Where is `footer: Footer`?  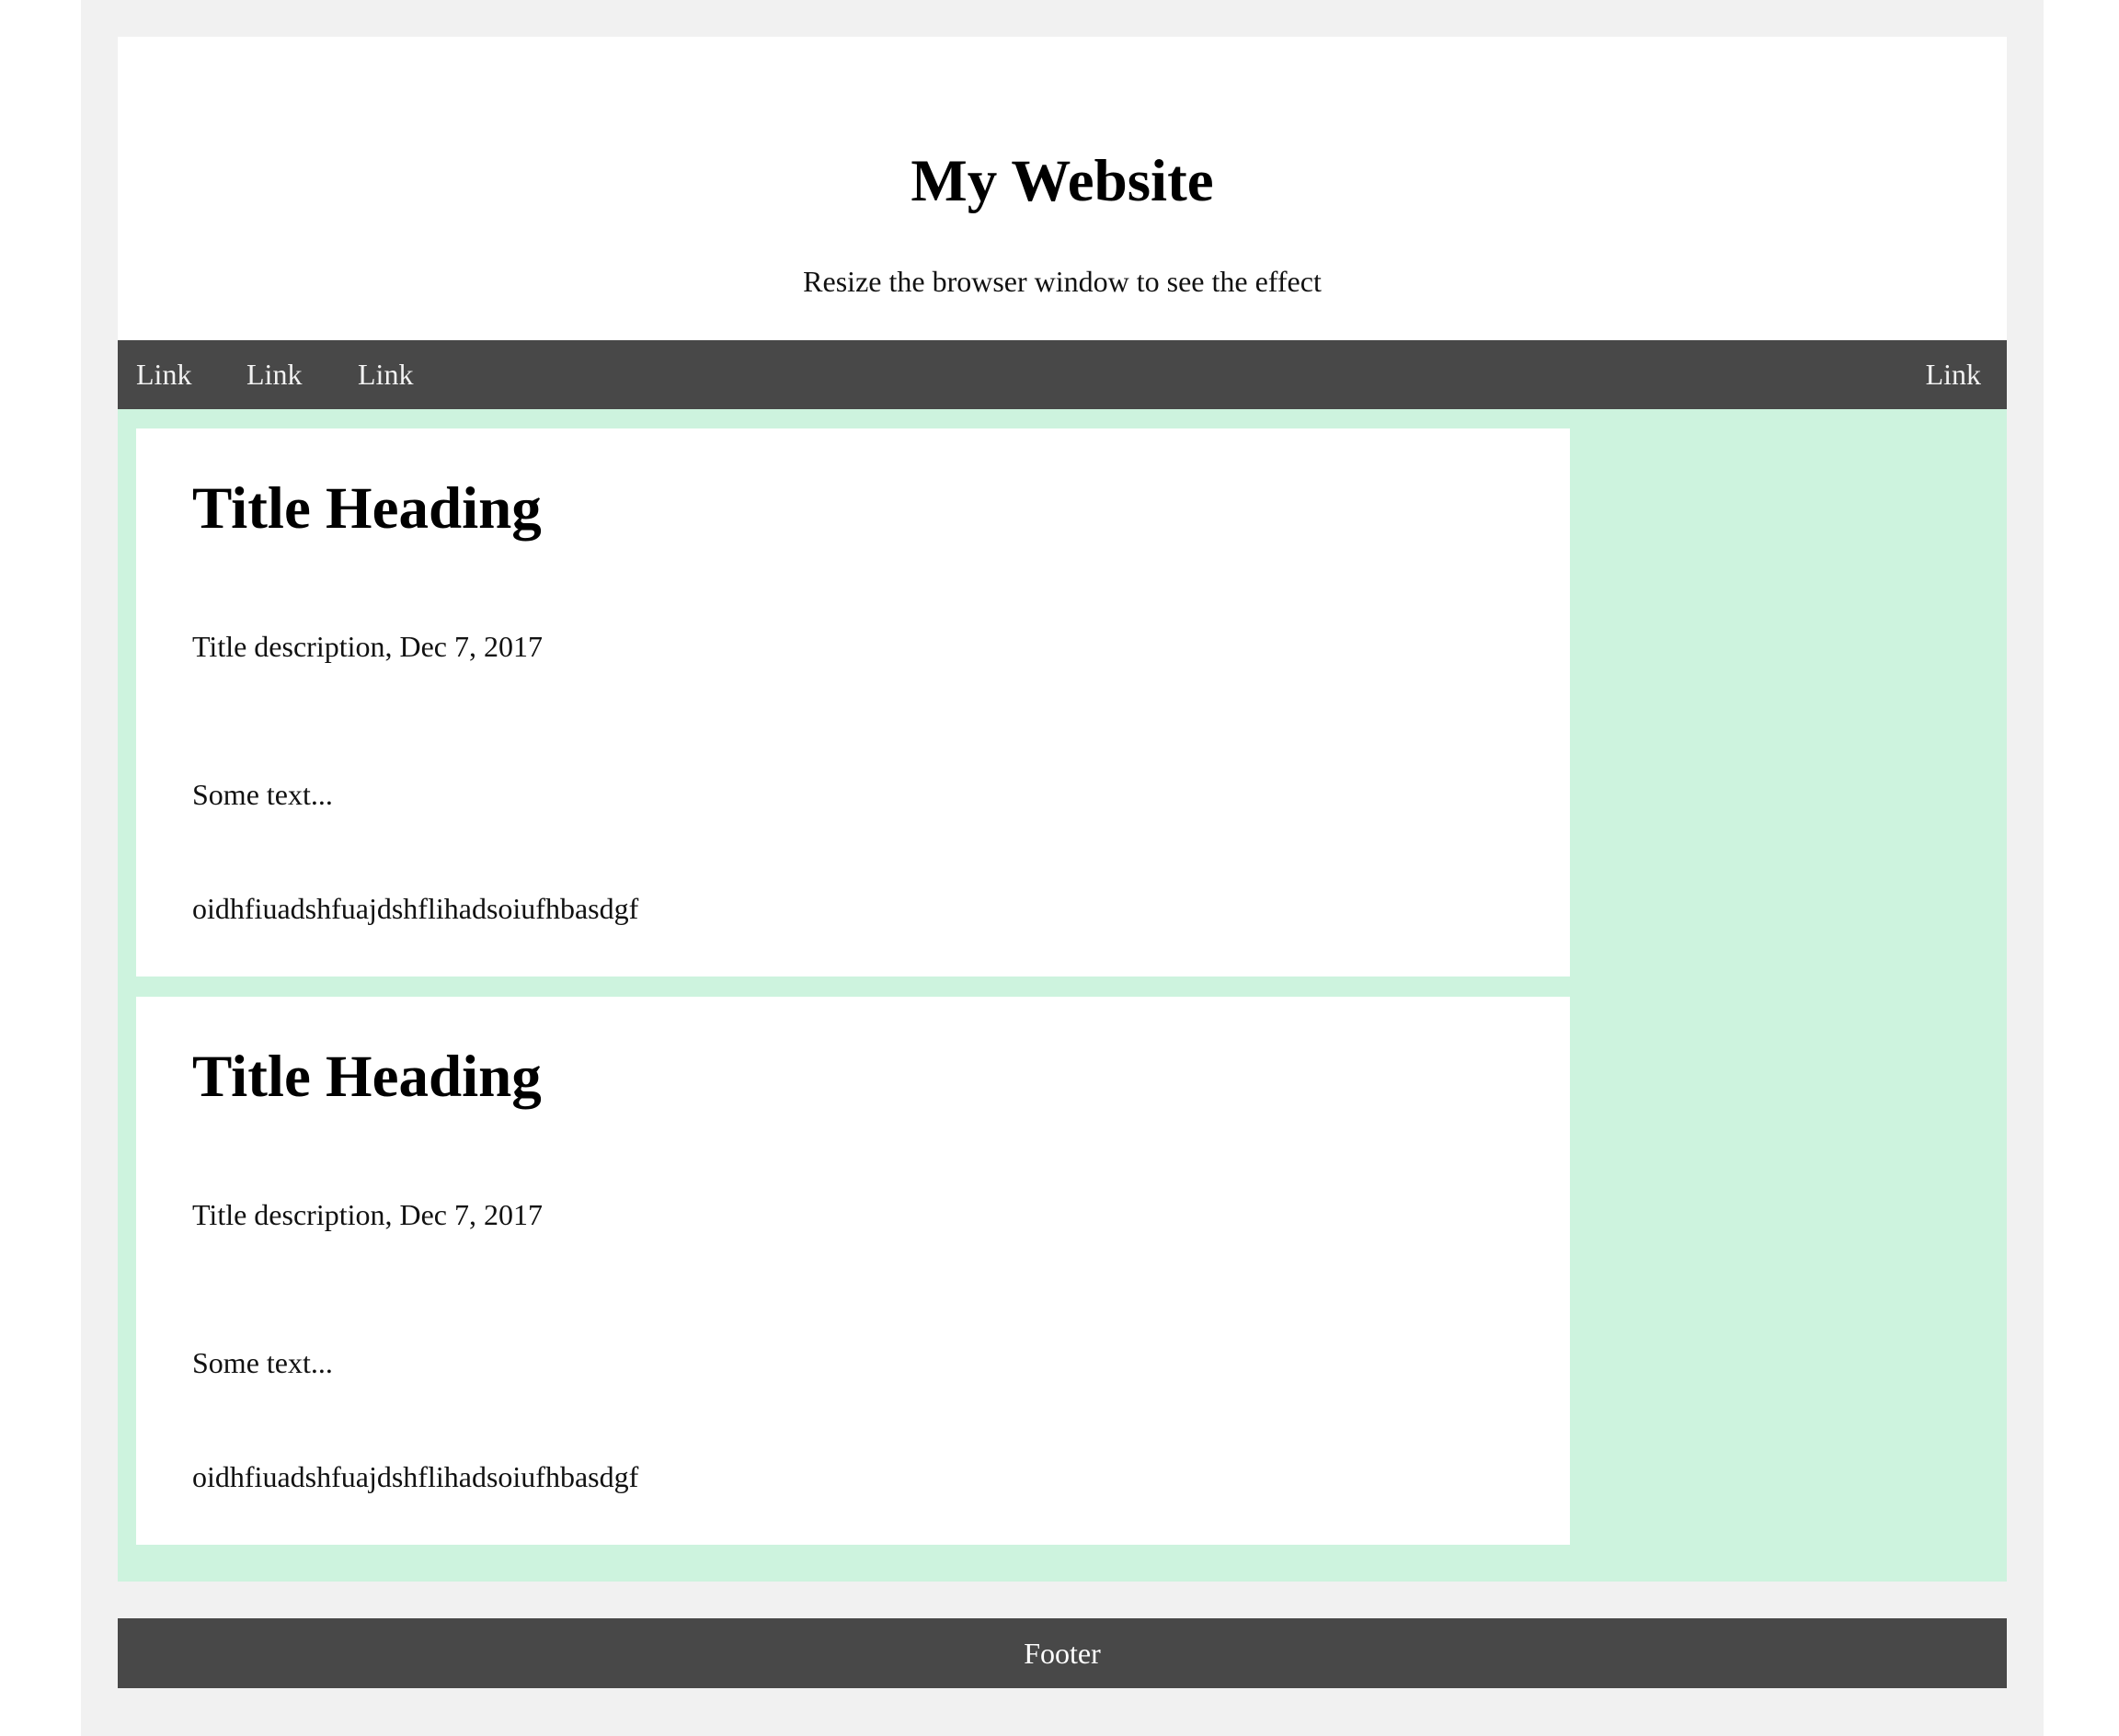 footer: Footer is located at coordinates (1063, 1653).